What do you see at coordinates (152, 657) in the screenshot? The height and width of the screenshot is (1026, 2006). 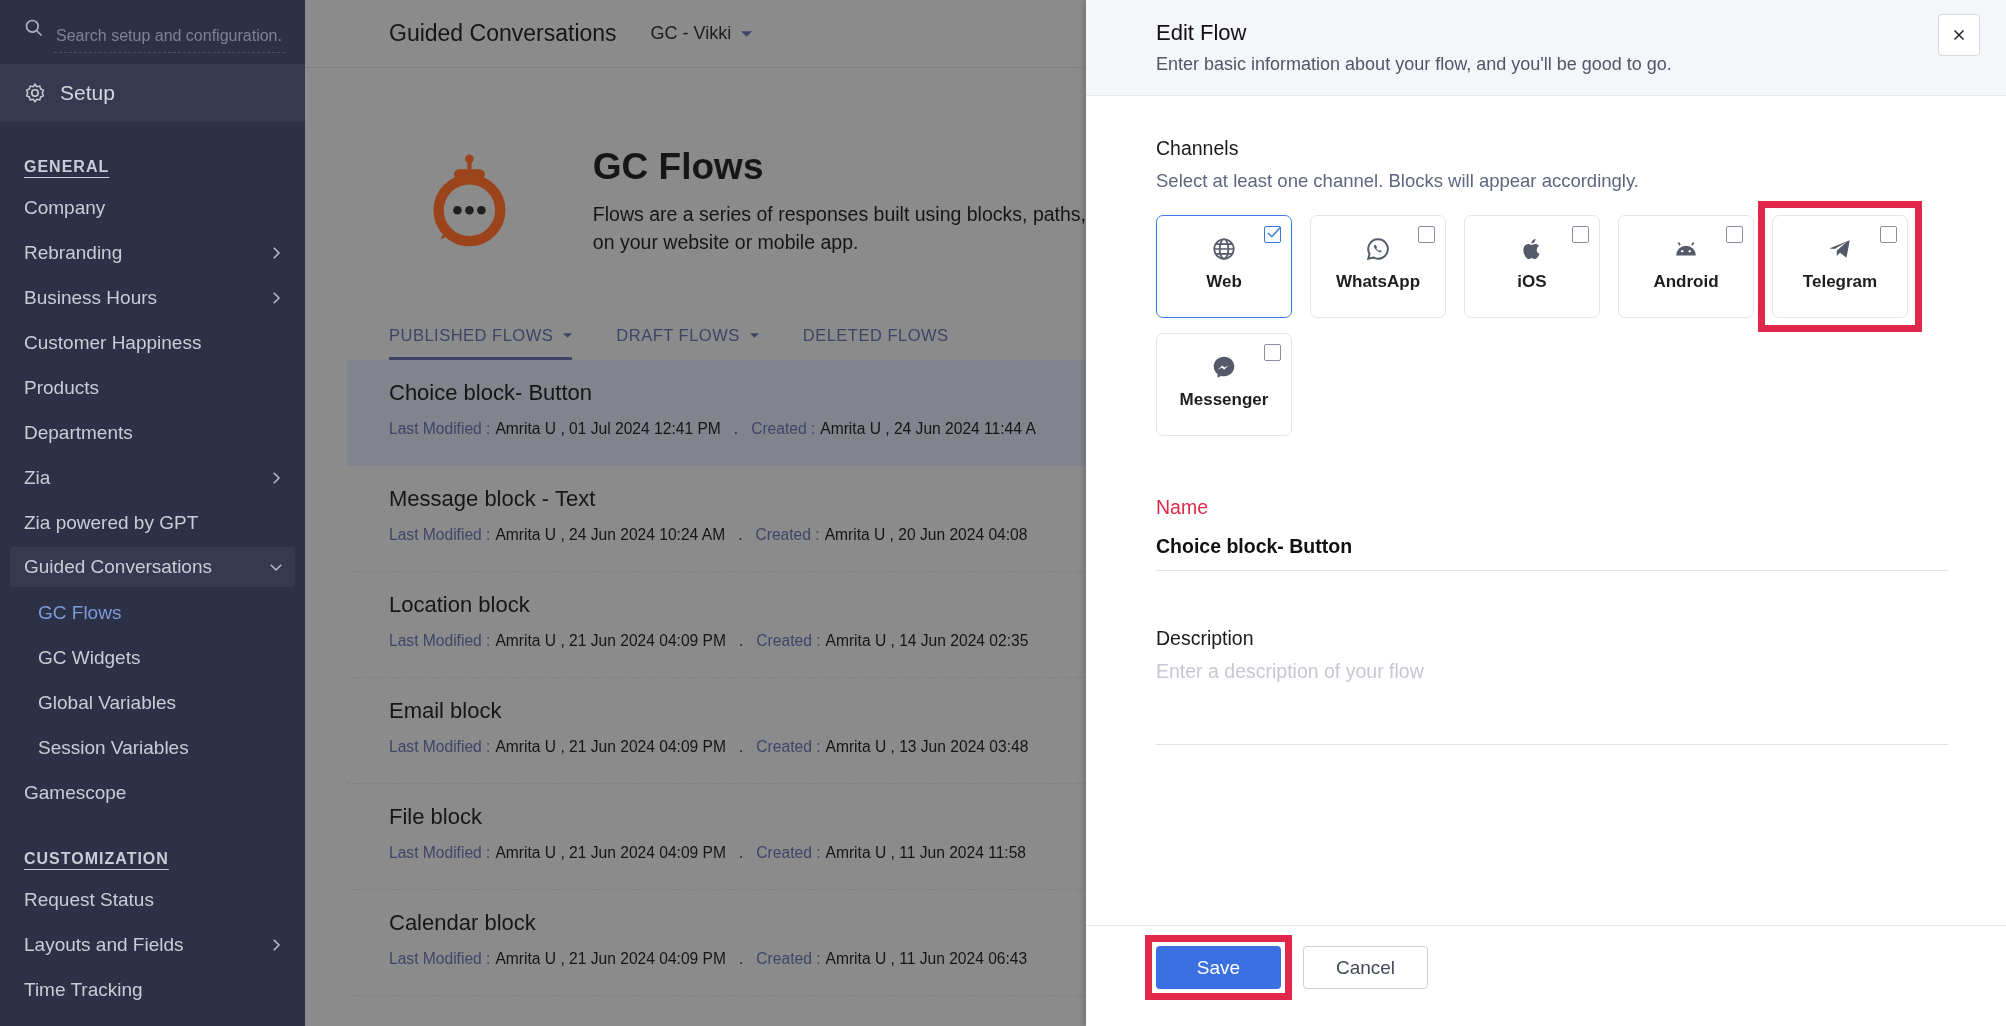 I see `sidebar-subitem: GC Widgets` at bounding box center [152, 657].